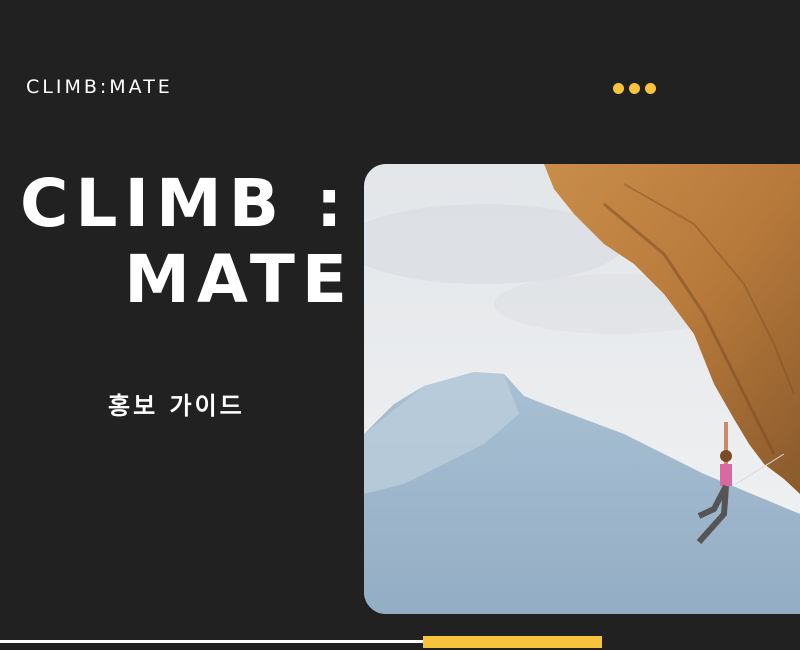 The height and width of the screenshot is (650, 800). I want to click on more-dots-icon, so click(634, 88).